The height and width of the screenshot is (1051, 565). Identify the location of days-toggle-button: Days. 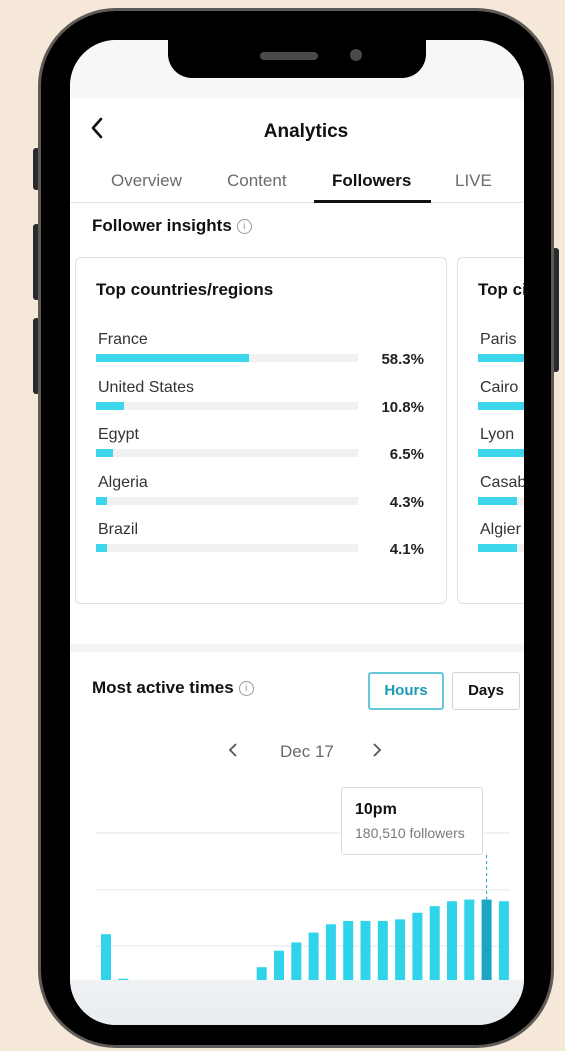
(486, 691).